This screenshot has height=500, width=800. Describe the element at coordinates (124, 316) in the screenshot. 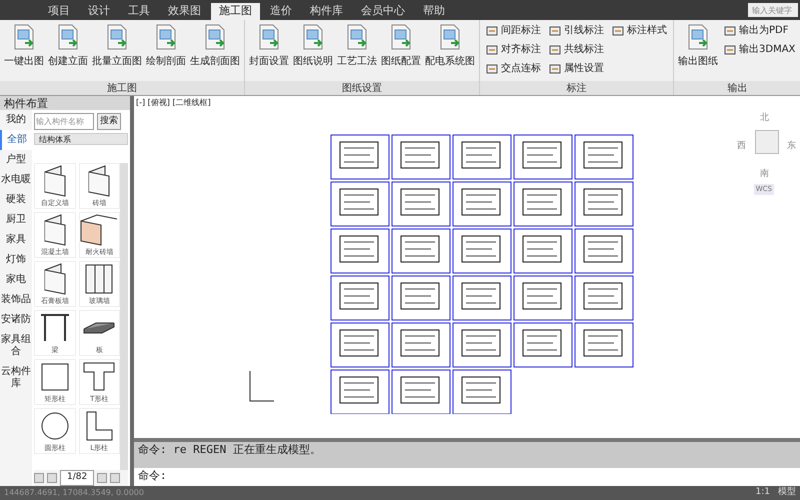

I see `scrollbar` at that location.